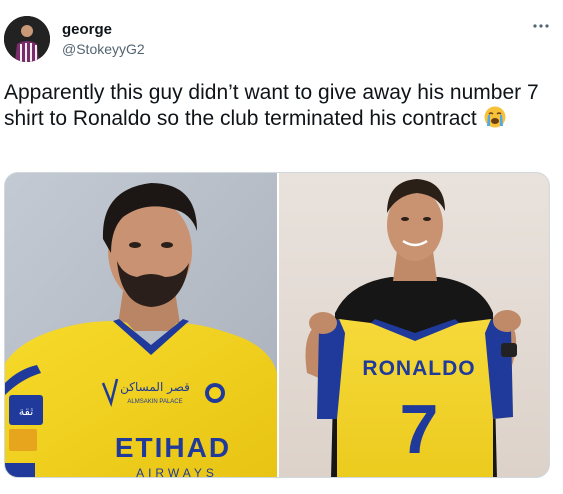 The height and width of the screenshot is (494, 563). Describe the element at coordinates (495, 117) in the screenshot. I see `loudly-crying-face-emoji-icon` at that location.